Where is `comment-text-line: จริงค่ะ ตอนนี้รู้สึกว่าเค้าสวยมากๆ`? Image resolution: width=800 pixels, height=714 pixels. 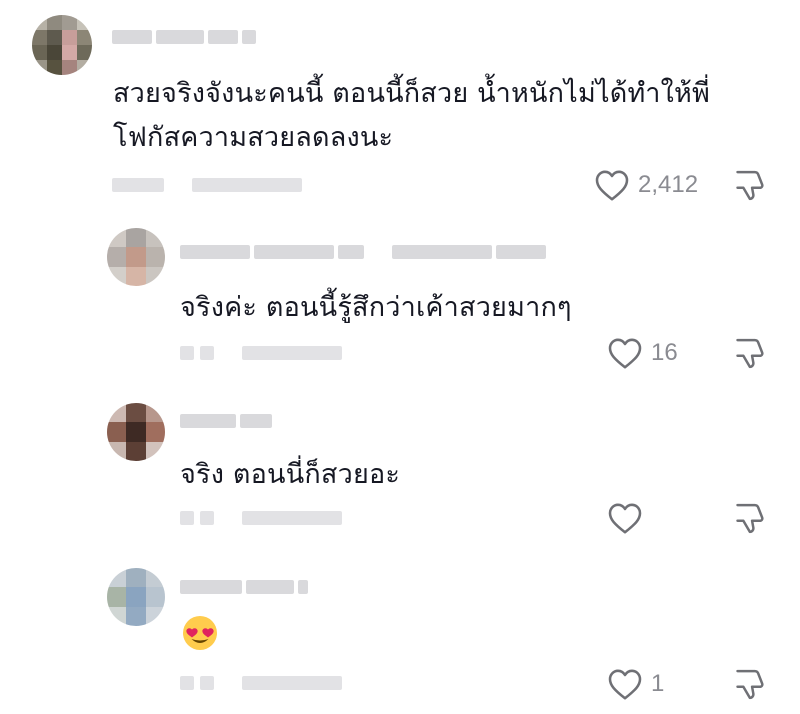
comment-text-line: จริงค่ะ ตอนนี้รู้สึกว่าเค้าสวยมากๆ is located at coordinates (376, 307).